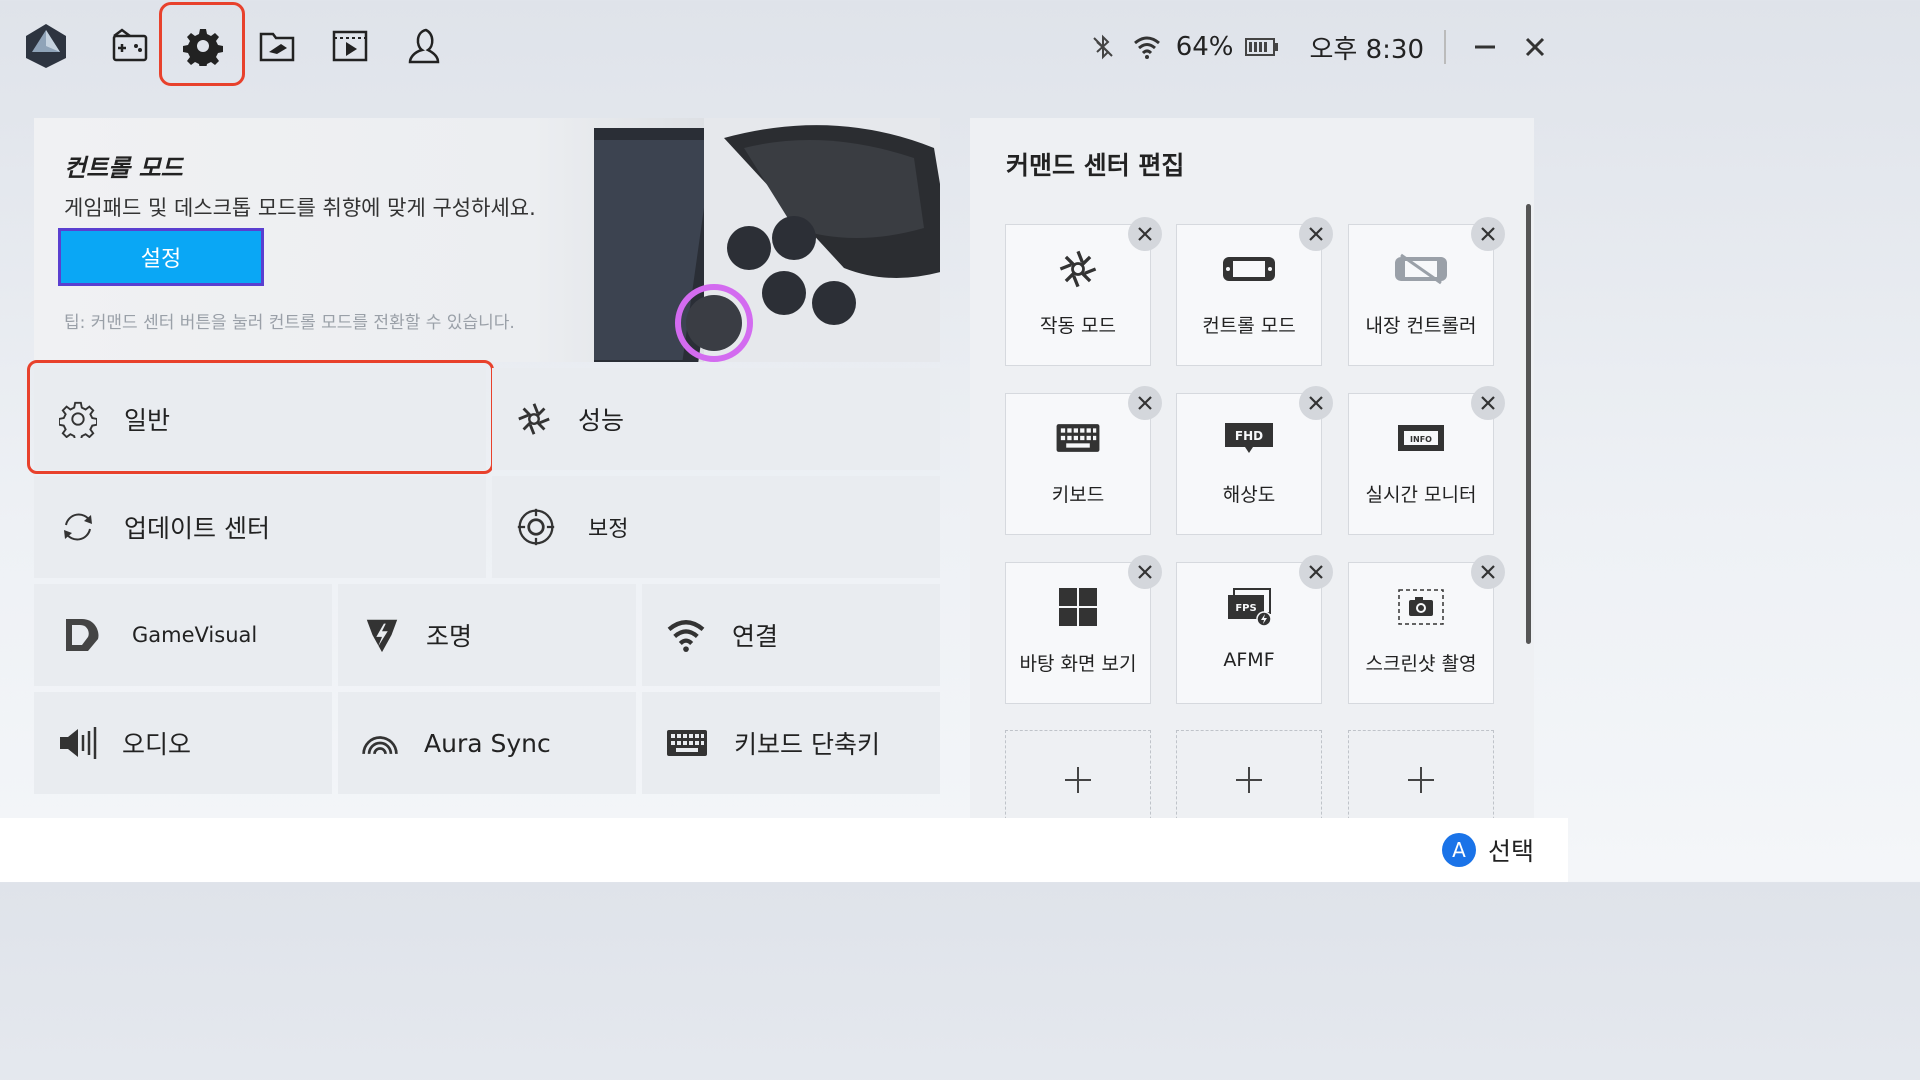 Image resolution: width=1920 pixels, height=1080 pixels. What do you see at coordinates (1426, 629) in the screenshot?
I see `cc-card-screenshot: 스크린샷 촬영` at bounding box center [1426, 629].